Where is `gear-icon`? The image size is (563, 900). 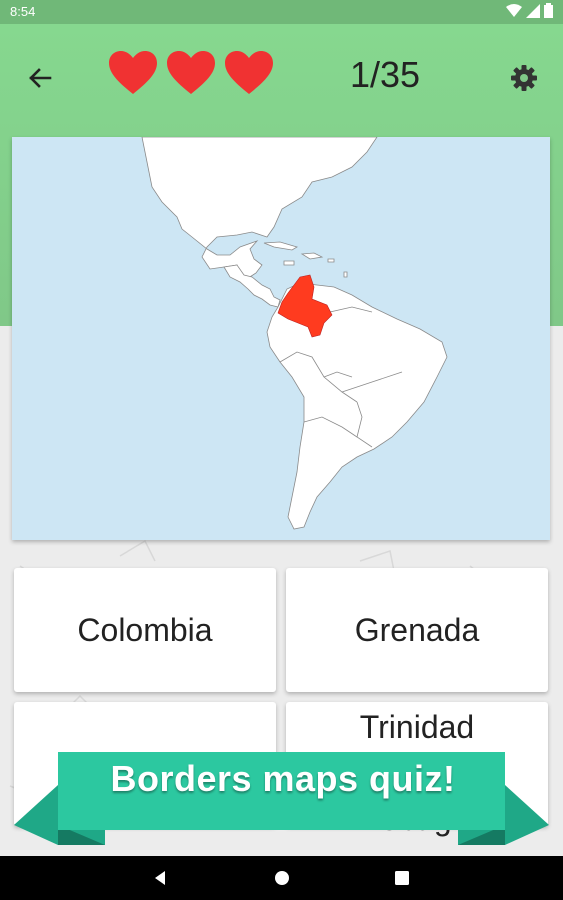 gear-icon is located at coordinates (524, 78).